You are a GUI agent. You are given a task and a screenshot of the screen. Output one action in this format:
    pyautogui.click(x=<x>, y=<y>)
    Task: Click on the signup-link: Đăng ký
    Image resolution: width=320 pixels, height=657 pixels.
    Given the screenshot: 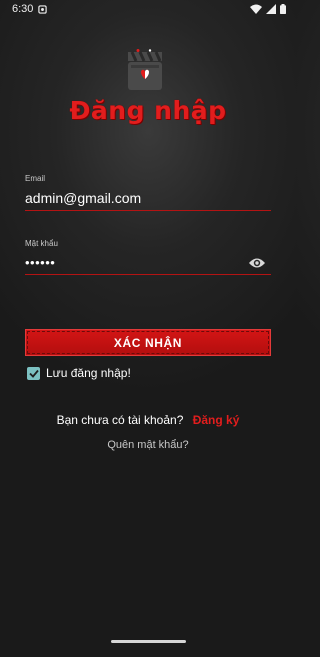 What is the action you would take?
    pyautogui.click(x=216, y=420)
    